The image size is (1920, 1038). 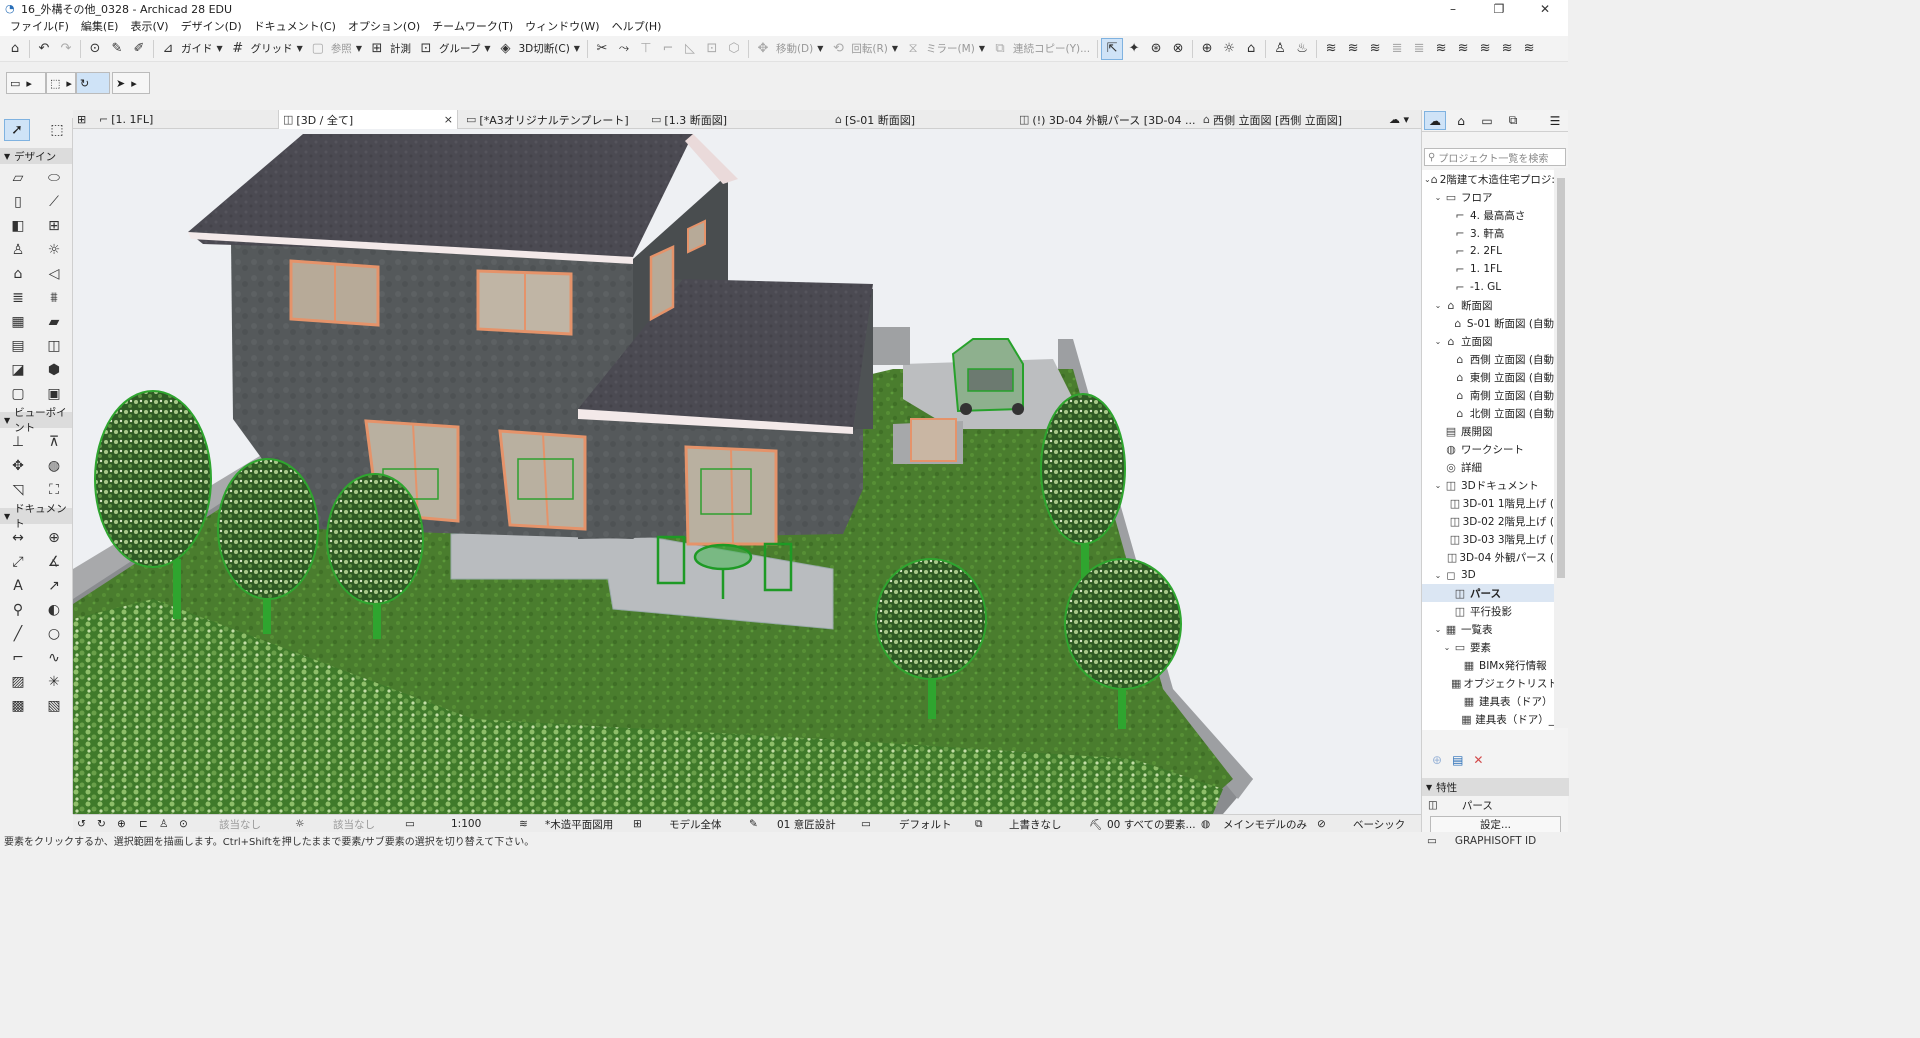 I want to click on move-icon: ✥, so click(x=763, y=49).